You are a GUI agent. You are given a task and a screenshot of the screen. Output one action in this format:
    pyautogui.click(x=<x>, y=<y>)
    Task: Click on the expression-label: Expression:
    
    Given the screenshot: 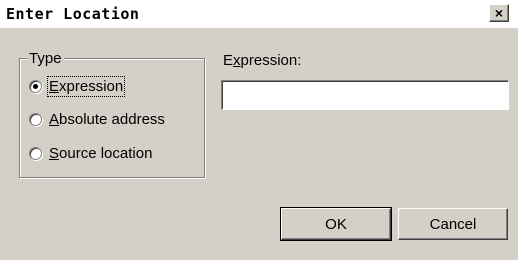 What is the action you would take?
    pyautogui.click(x=262, y=60)
    